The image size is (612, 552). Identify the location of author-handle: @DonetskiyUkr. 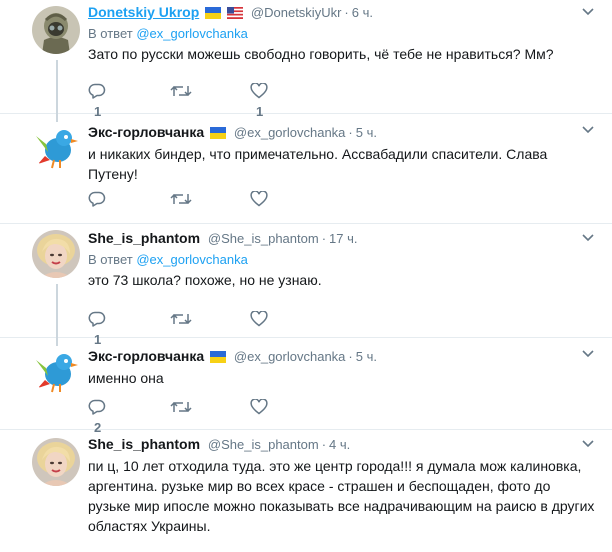
(296, 12).